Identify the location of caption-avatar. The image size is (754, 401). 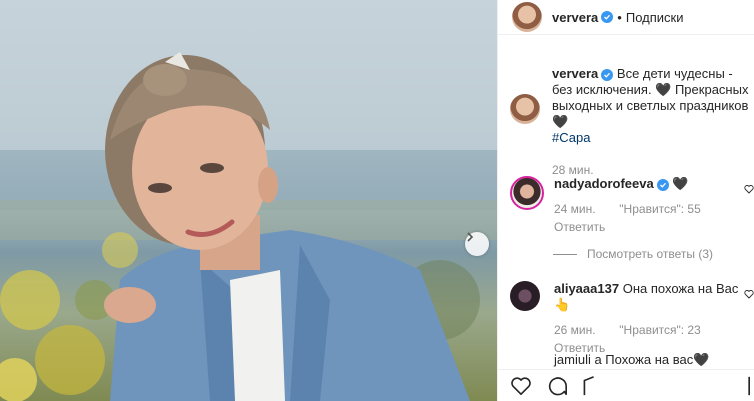
(525, 109).